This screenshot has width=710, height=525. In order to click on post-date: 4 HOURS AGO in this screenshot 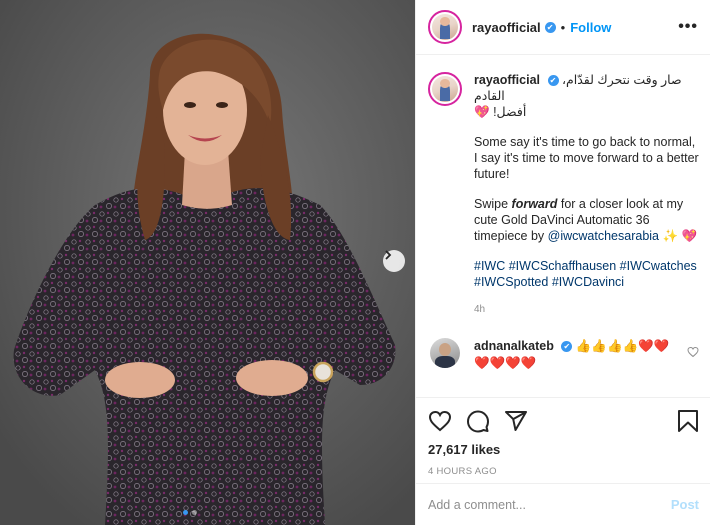, I will do `click(563, 471)`.